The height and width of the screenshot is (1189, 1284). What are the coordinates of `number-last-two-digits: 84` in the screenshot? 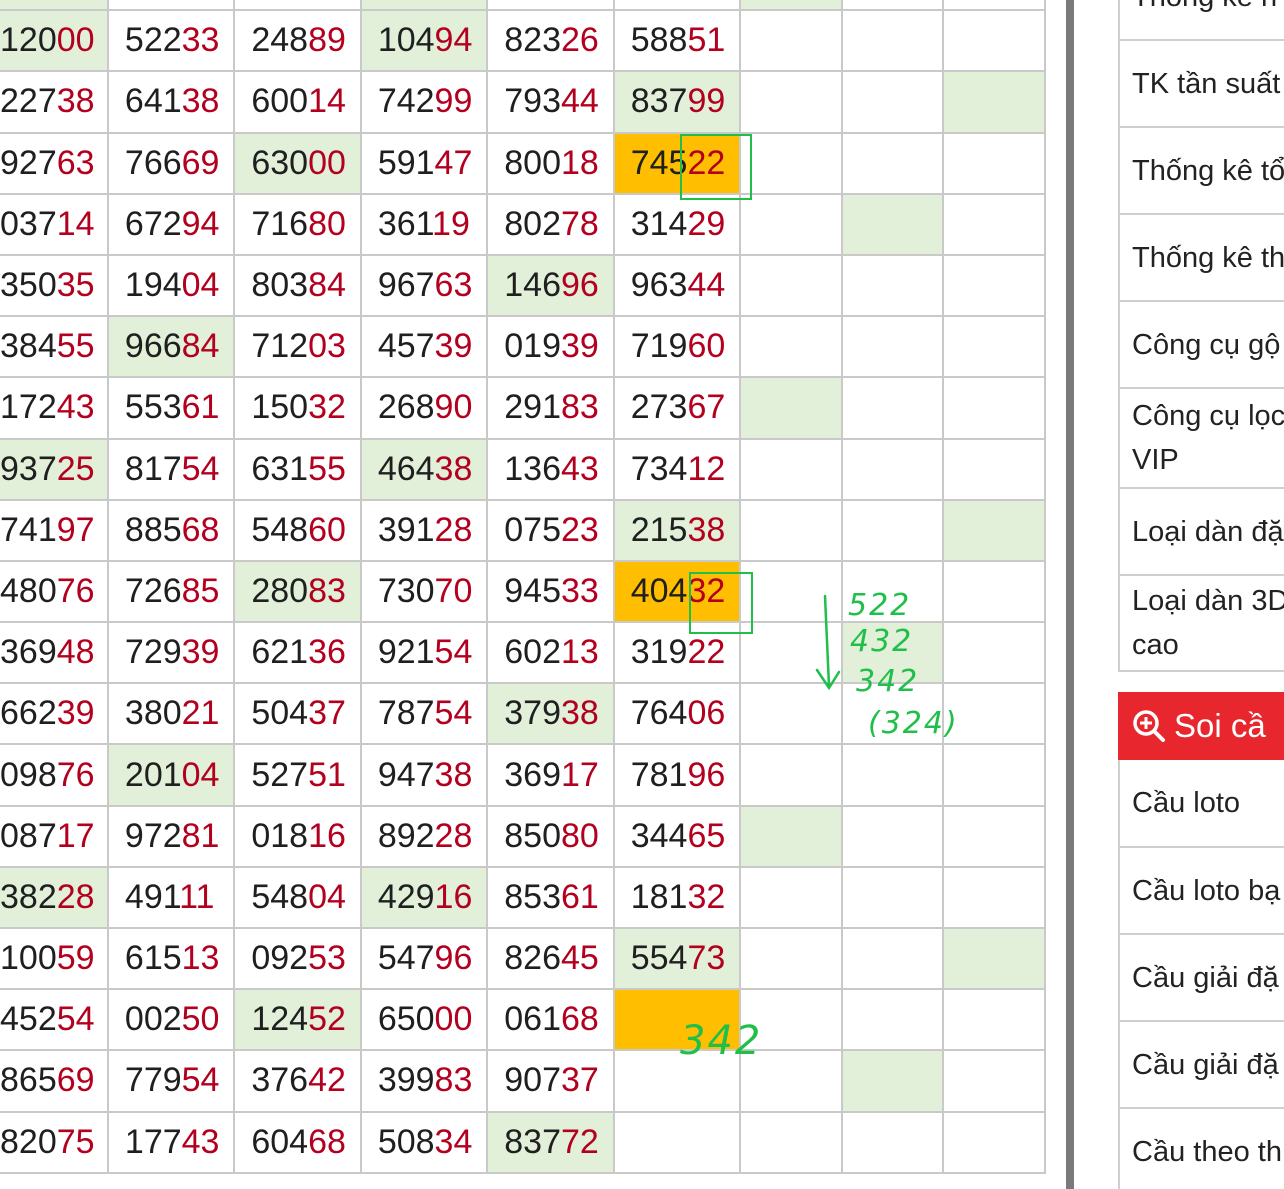 It's located at (200, 346).